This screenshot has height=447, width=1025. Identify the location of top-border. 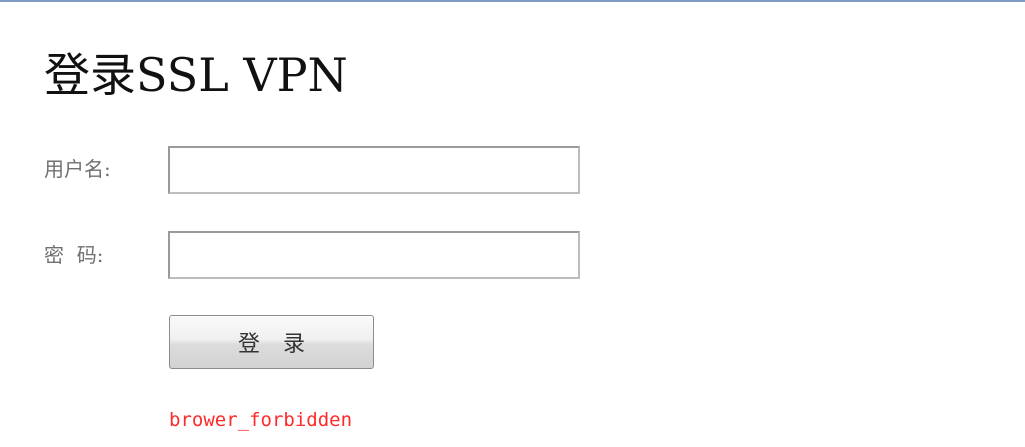
(512, 1).